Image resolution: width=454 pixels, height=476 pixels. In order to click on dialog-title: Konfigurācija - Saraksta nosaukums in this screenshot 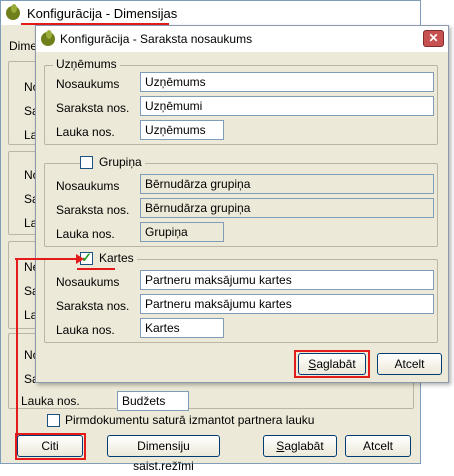, I will do `click(156, 39)`.